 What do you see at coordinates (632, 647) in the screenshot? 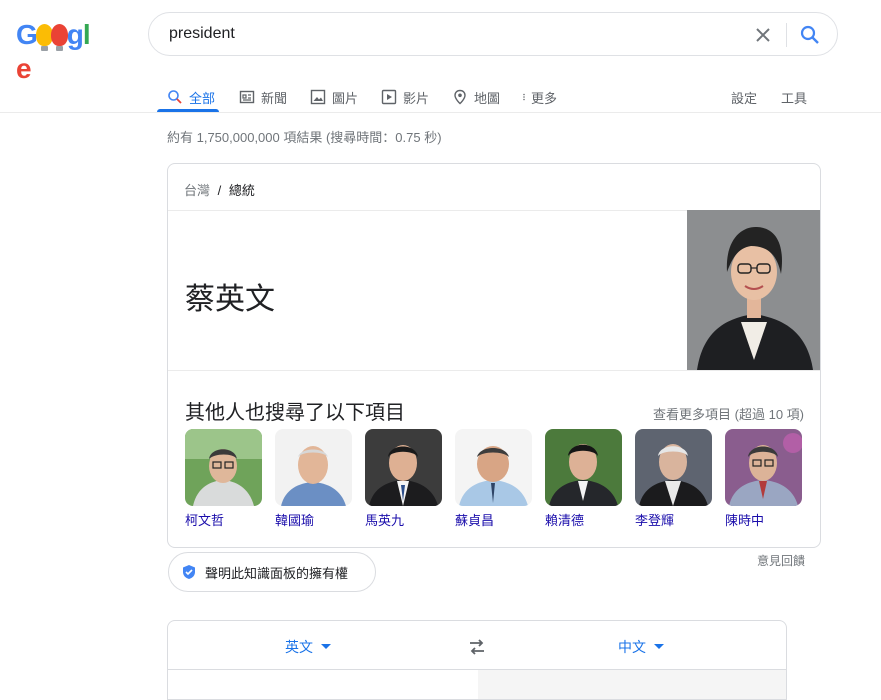
I see `target-language-label: 中文` at bounding box center [632, 647].